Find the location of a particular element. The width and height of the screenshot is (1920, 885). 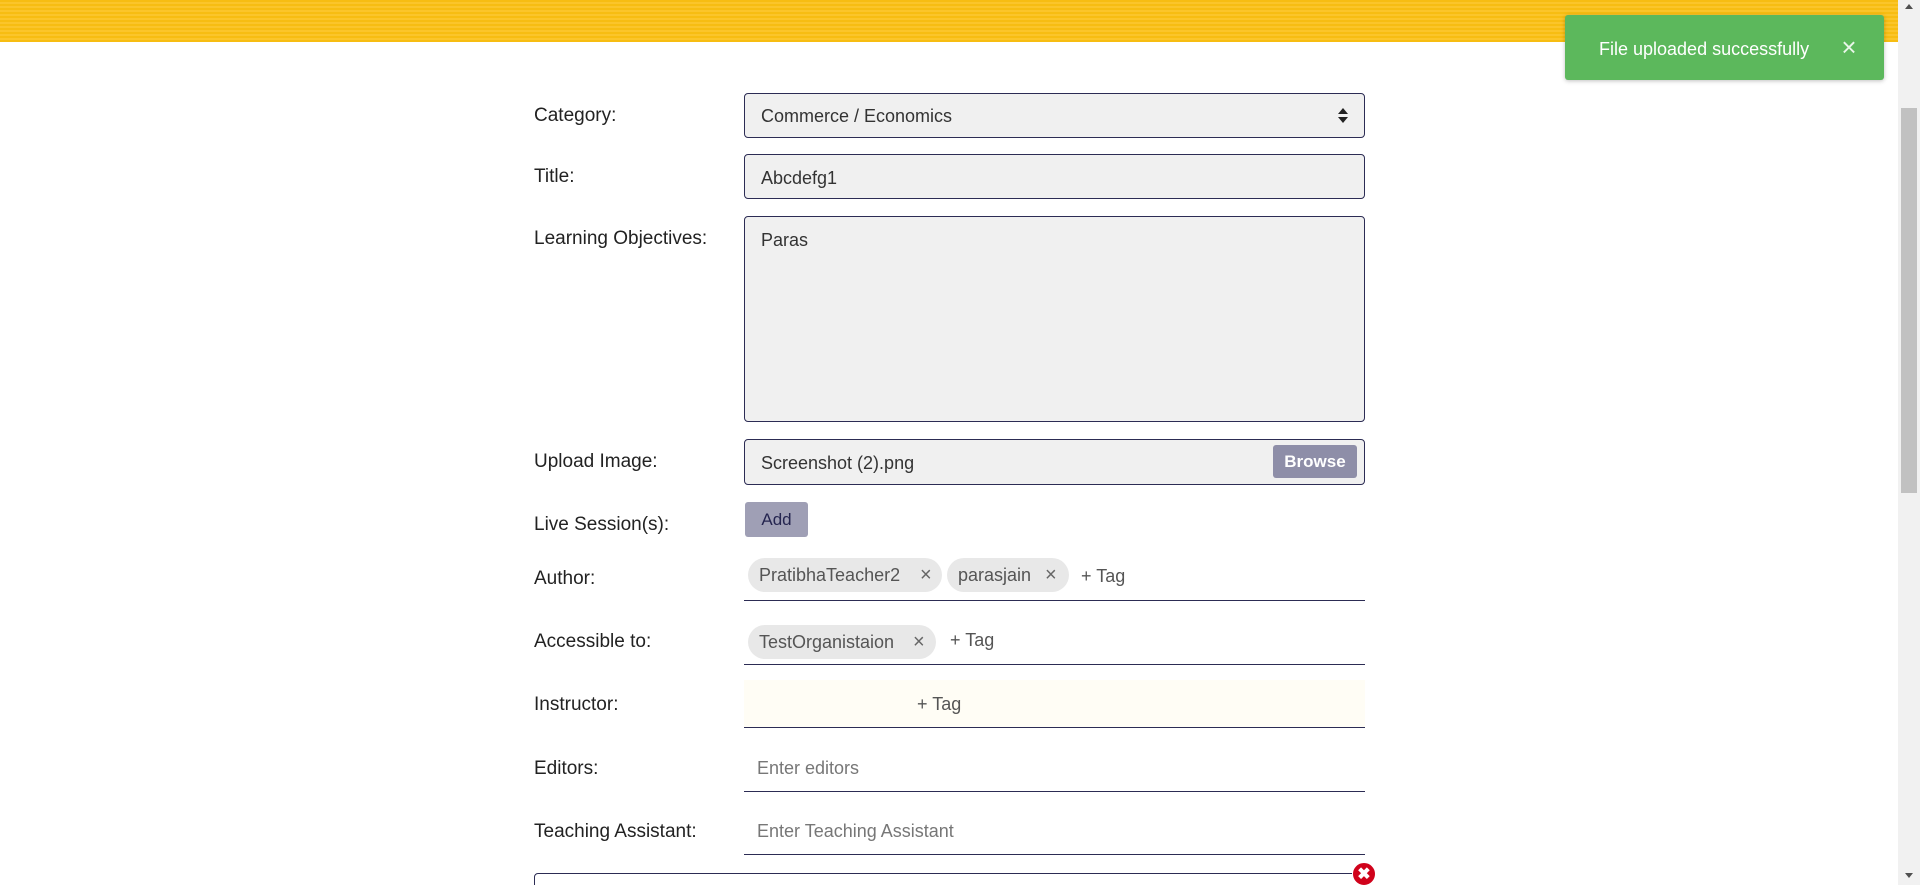

accessible-tag-label: TestOrganistaion is located at coordinates (827, 642).